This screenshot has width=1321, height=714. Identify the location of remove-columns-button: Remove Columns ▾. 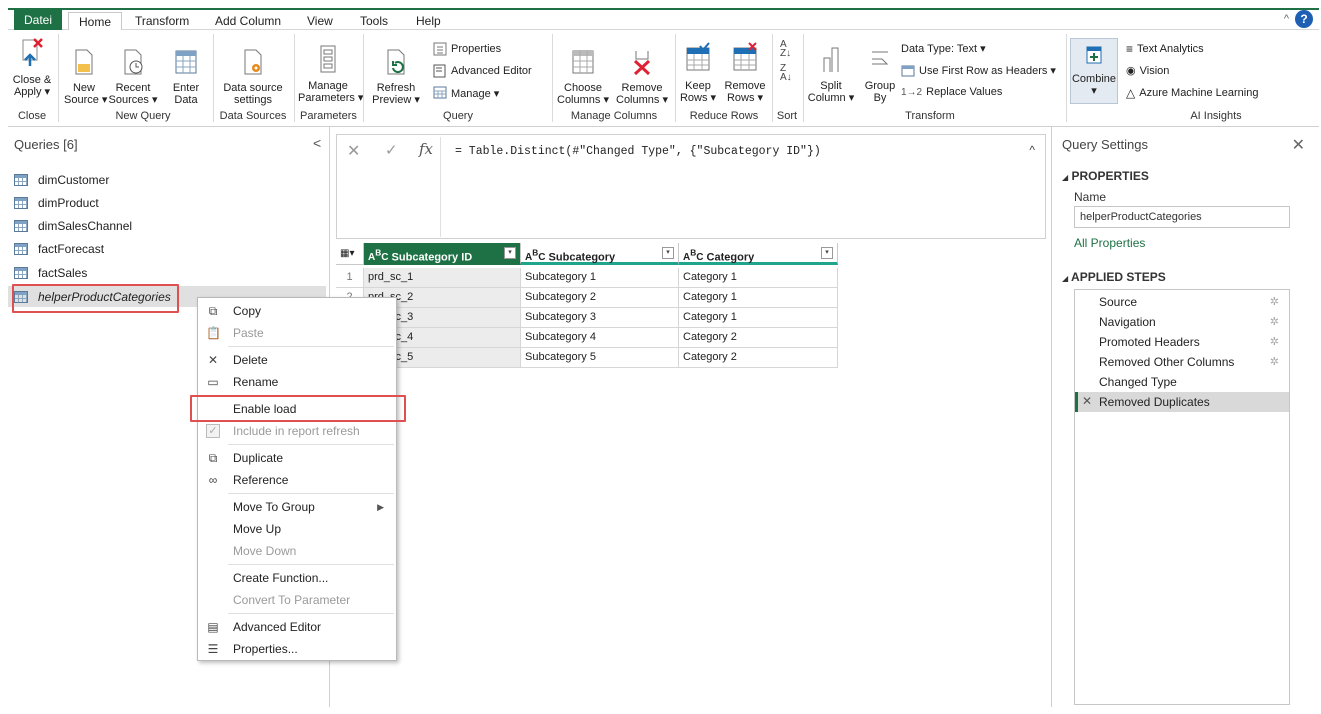
(642, 77).